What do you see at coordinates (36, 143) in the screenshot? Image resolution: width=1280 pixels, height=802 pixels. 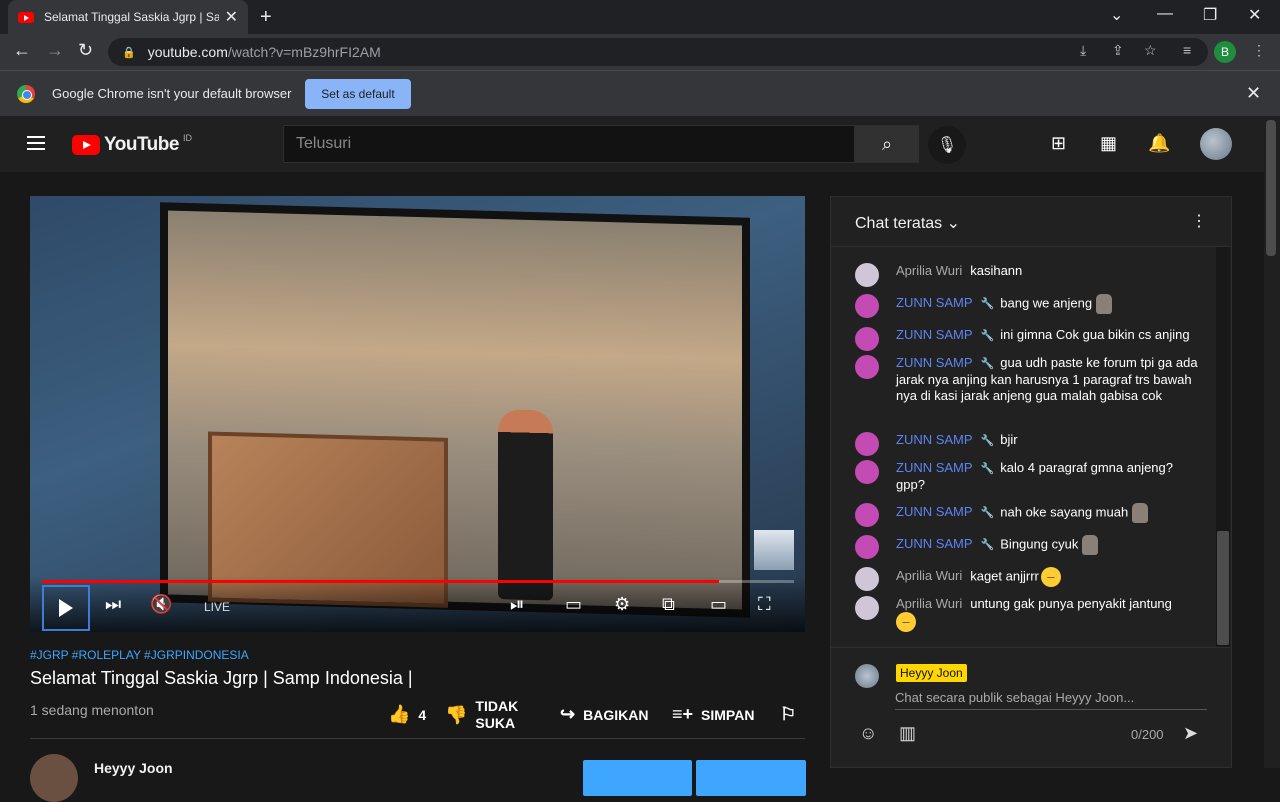 I see `guide-menu-icon` at bounding box center [36, 143].